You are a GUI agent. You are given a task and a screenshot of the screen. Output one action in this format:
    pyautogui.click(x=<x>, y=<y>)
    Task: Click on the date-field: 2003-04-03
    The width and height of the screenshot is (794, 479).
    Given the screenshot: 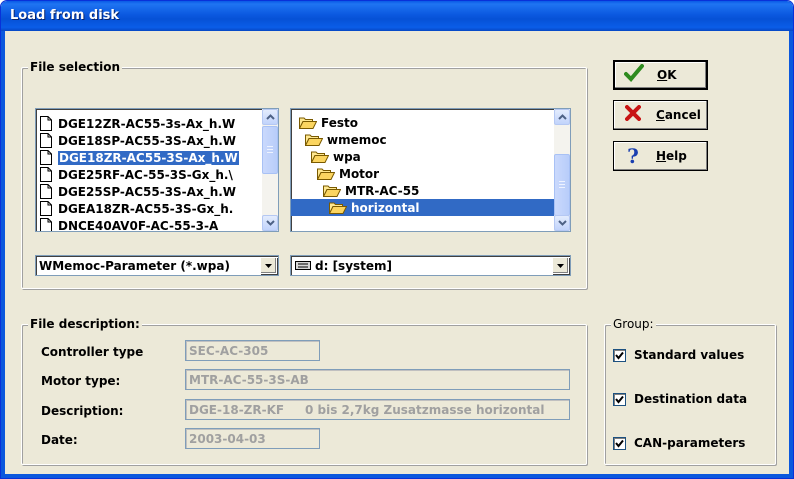 What is the action you would take?
    pyautogui.click(x=252, y=438)
    